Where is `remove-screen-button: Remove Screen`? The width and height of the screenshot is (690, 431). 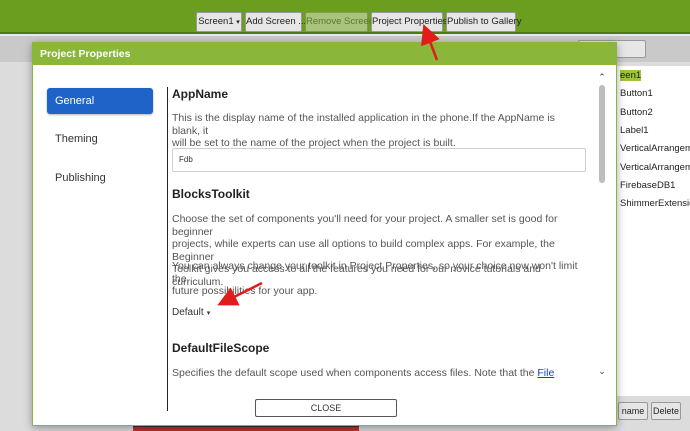 remove-screen-button: Remove Screen is located at coordinates (339, 22).